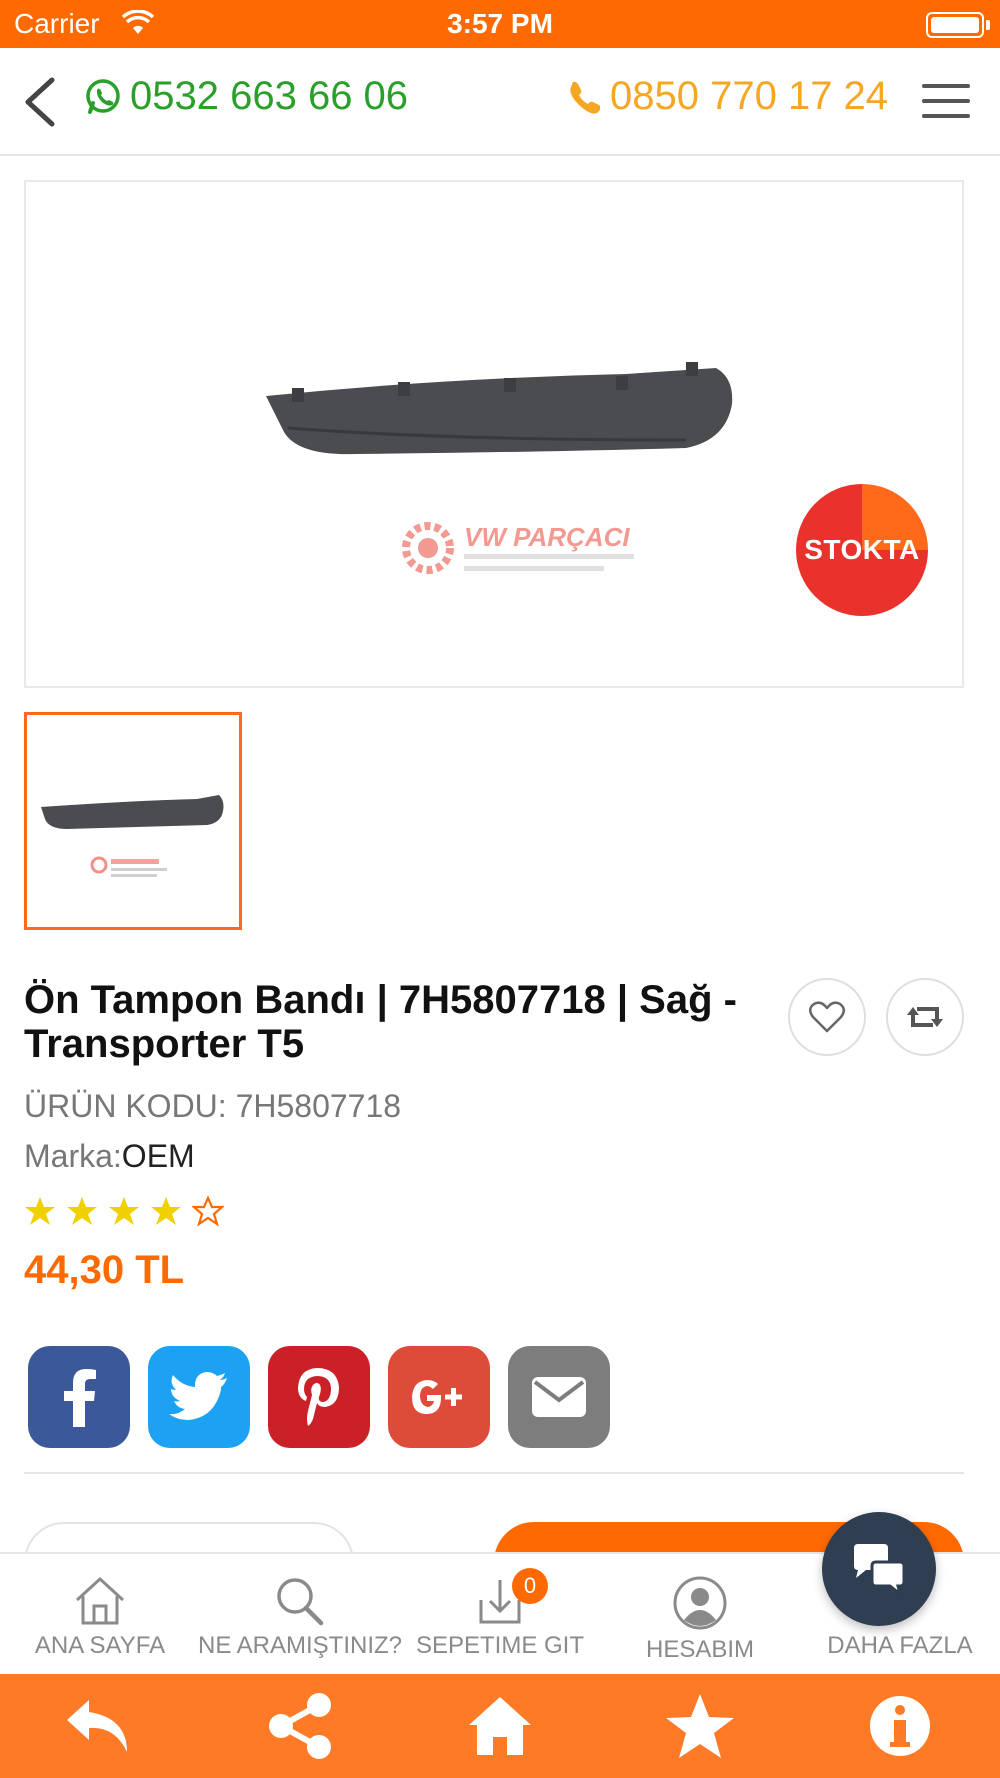 This screenshot has height=1778, width=1000. I want to click on tab-account: HESABIM, so click(700, 1614).